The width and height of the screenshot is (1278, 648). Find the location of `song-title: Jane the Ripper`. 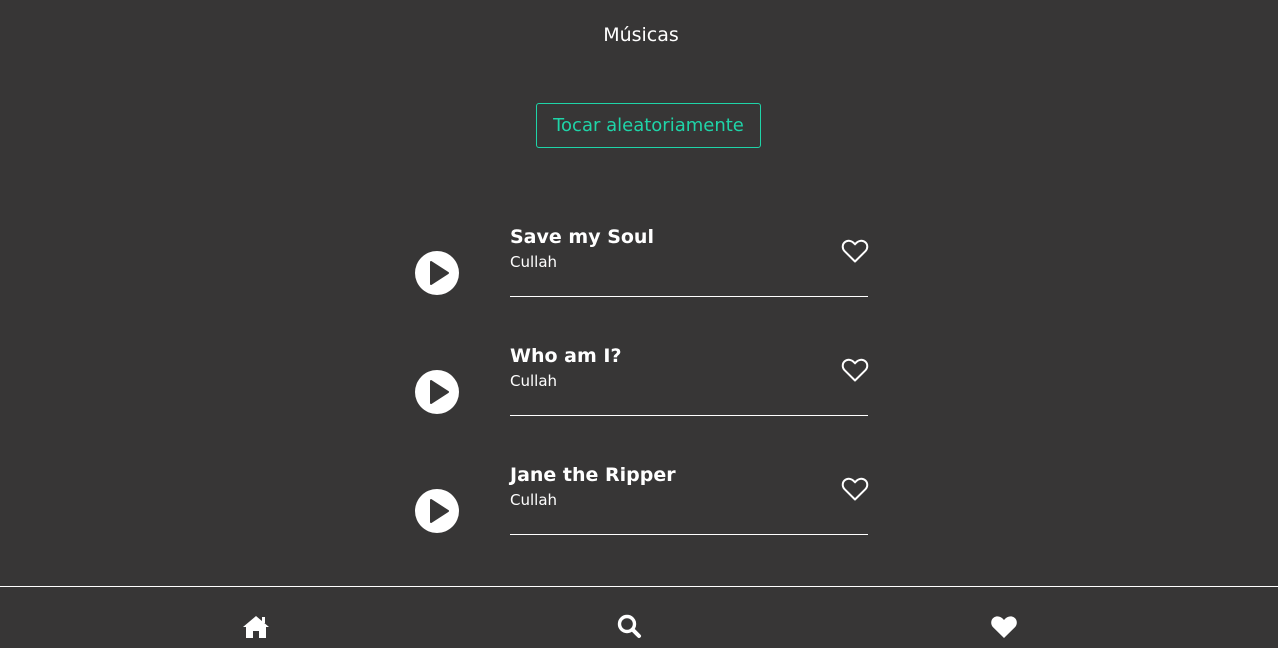

song-title: Jane the Ripper is located at coordinates (593, 475).